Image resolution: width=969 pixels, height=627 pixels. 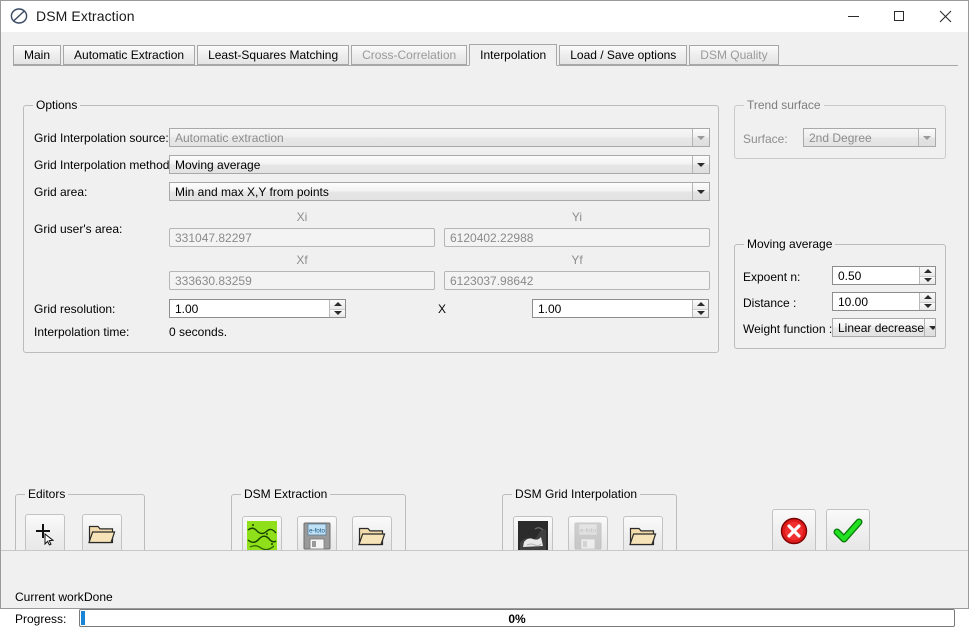 I want to click on current-work-value: Done, so click(x=98, y=597).